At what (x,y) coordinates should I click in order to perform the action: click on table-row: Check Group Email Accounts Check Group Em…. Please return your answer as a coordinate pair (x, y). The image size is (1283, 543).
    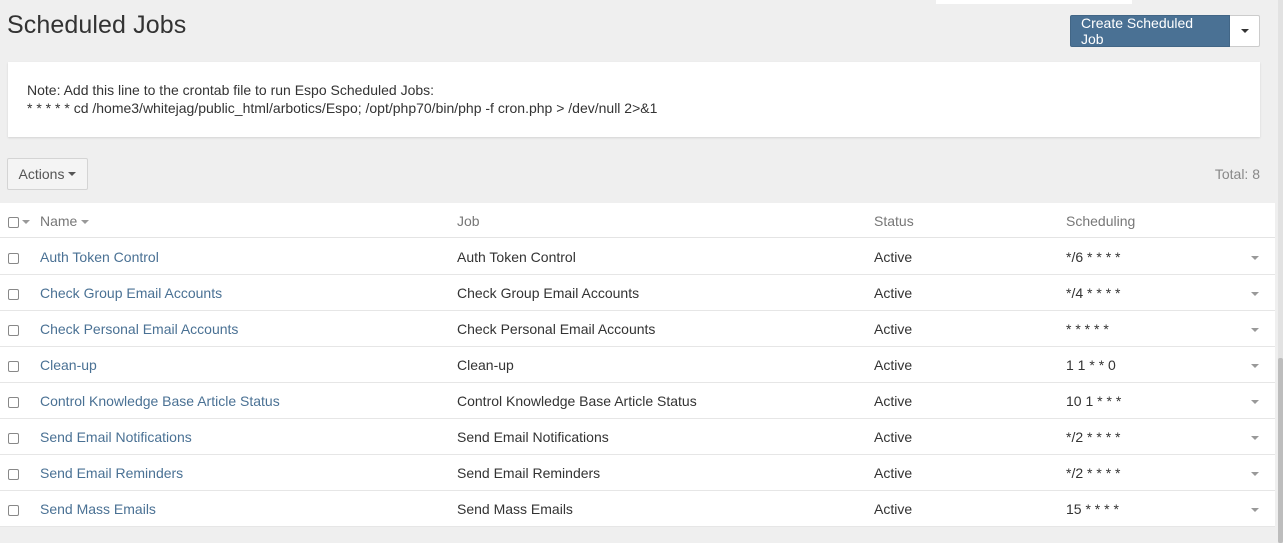
    Looking at the image, I should click on (637, 293).